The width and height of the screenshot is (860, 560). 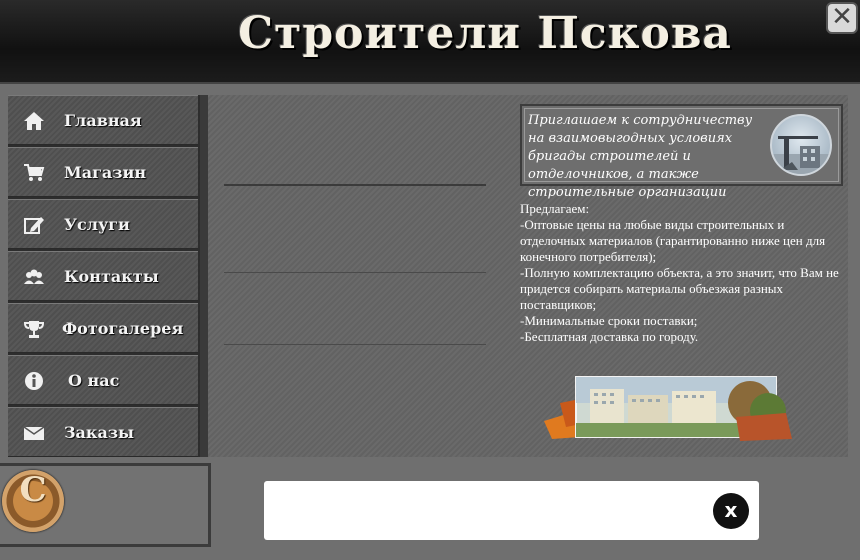 What do you see at coordinates (671, 408) in the screenshot?
I see `buildings-banner-image` at bounding box center [671, 408].